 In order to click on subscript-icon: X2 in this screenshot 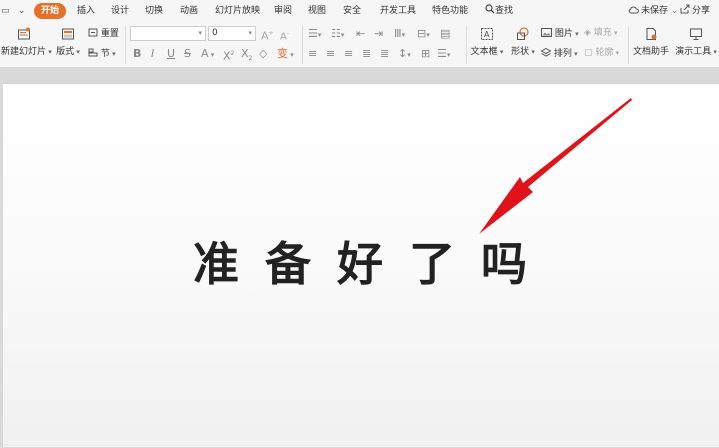, I will do `click(246, 56)`.